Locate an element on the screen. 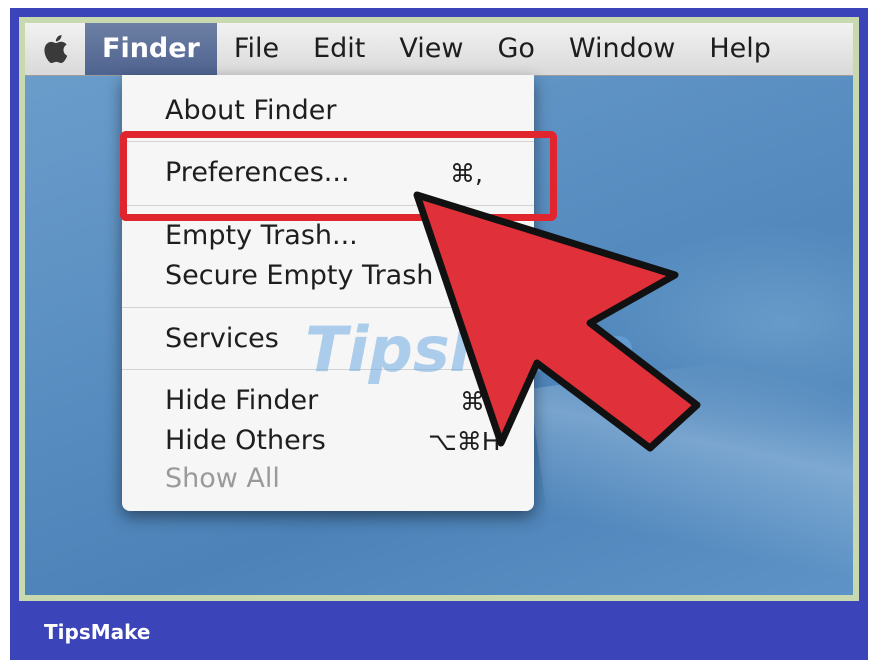 The height and width of the screenshot is (660, 870). footer-bar: TipsMake is located at coordinates (439, 632).